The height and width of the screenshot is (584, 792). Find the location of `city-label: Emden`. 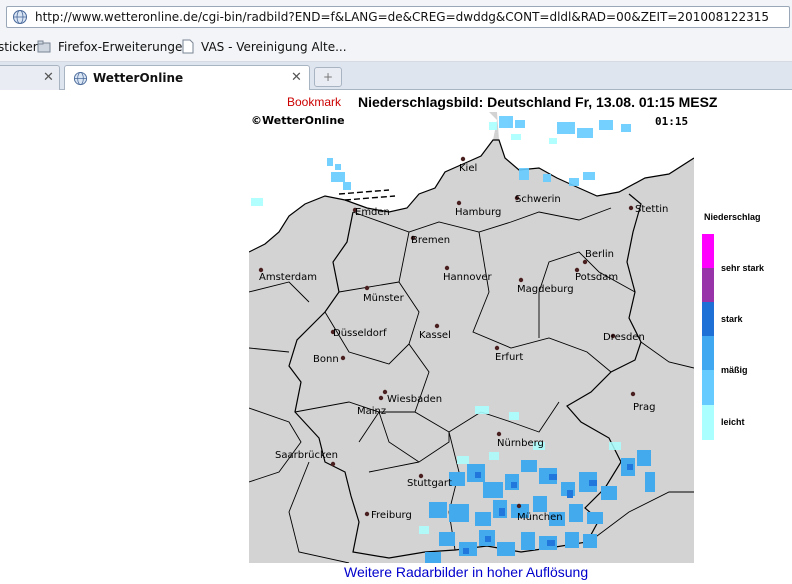

city-label: Emden is located at coordinates (372, 212).